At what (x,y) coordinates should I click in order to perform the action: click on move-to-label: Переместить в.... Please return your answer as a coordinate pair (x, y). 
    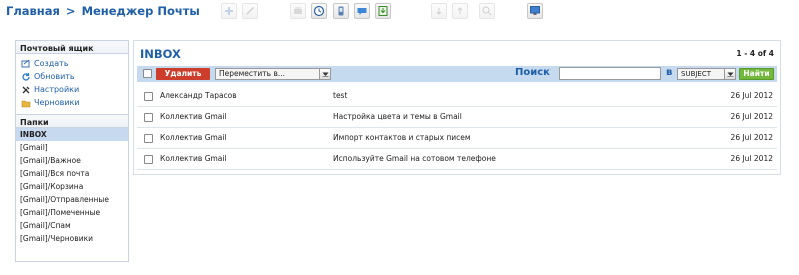
    Looking at the image, I should click on (252, 73).